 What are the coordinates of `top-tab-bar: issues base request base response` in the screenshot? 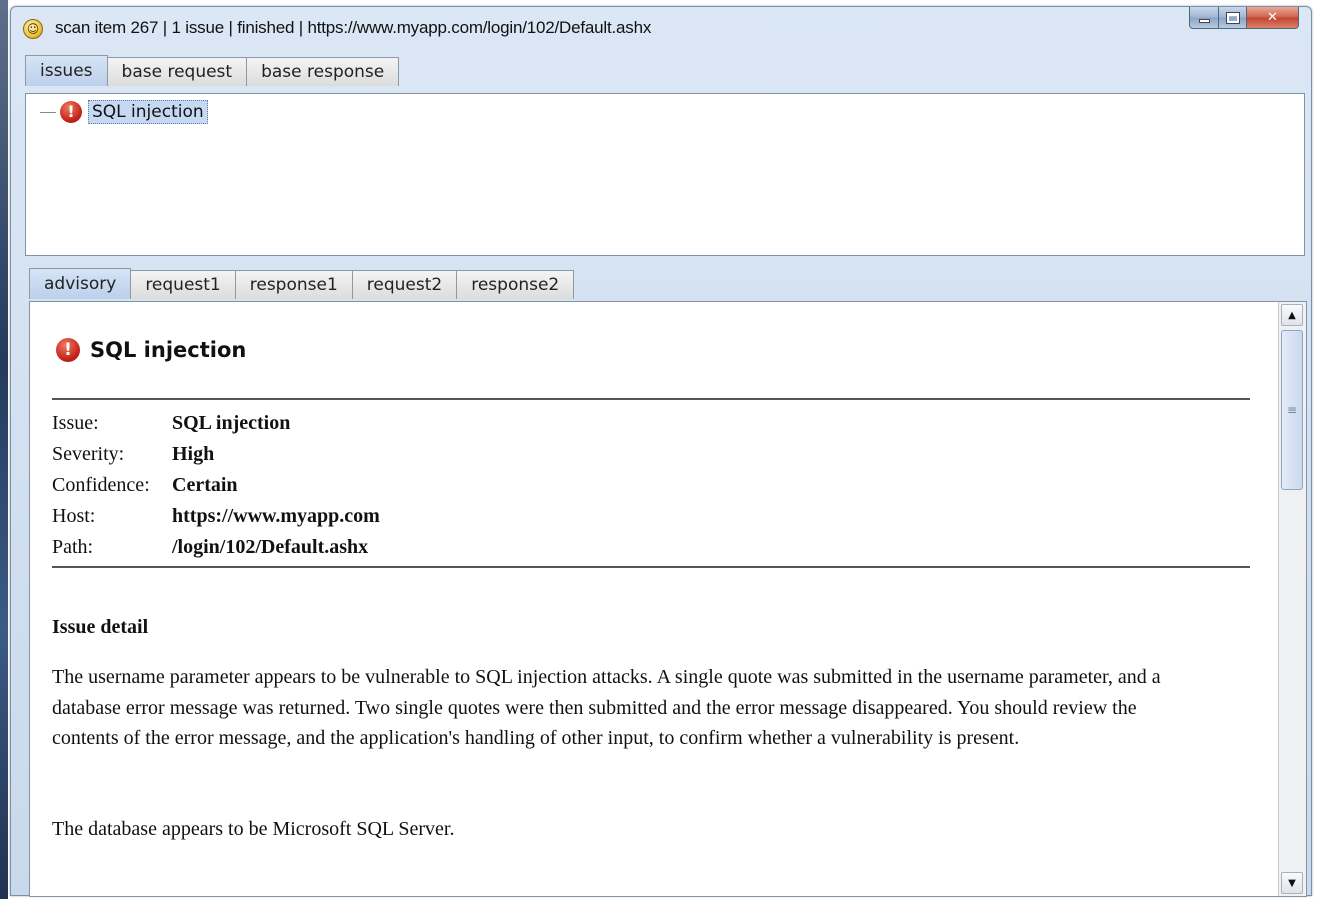 It's located at (212, 70).